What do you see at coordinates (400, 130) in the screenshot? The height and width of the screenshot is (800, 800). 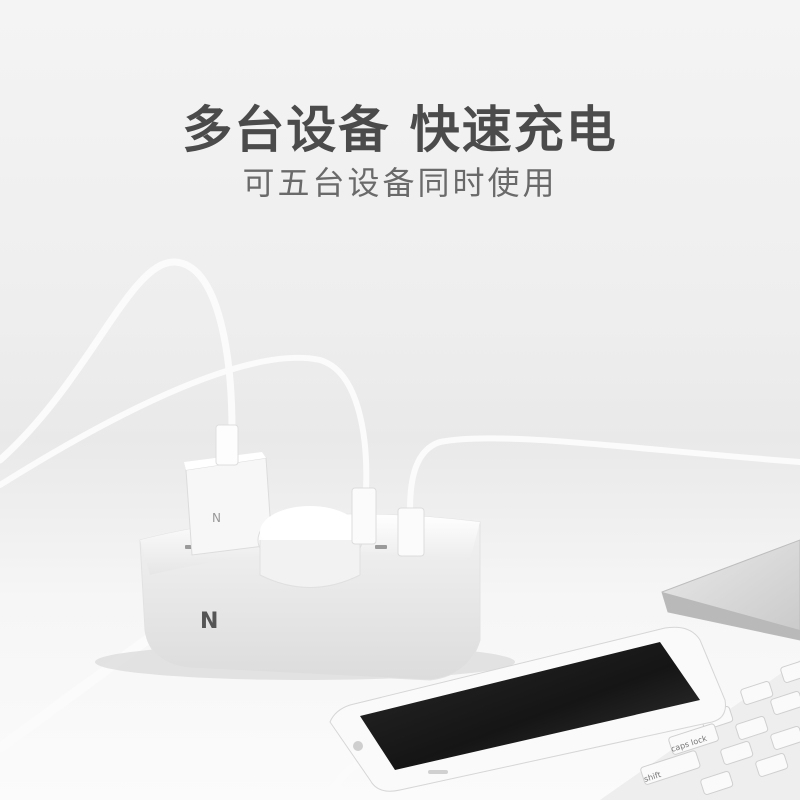 I see `headline: 多台设备 快速充电` at bounding box center [400, 130].